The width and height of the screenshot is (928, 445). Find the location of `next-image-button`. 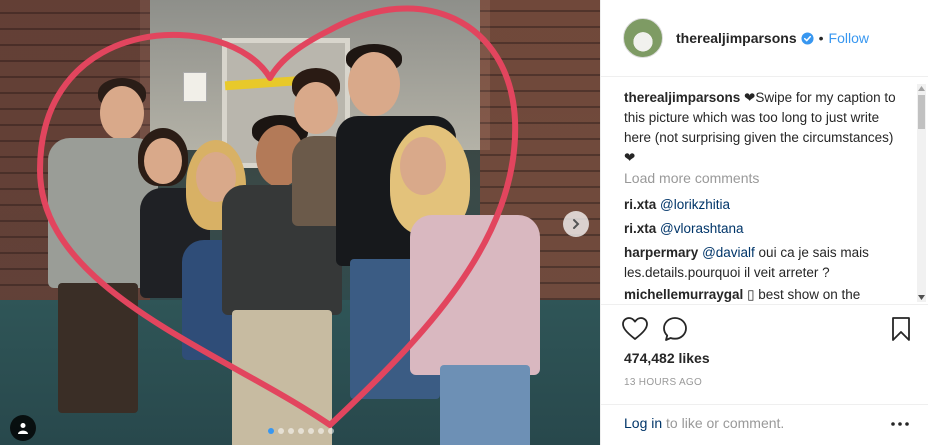

next-image-button is located at coordinates (576, 224).